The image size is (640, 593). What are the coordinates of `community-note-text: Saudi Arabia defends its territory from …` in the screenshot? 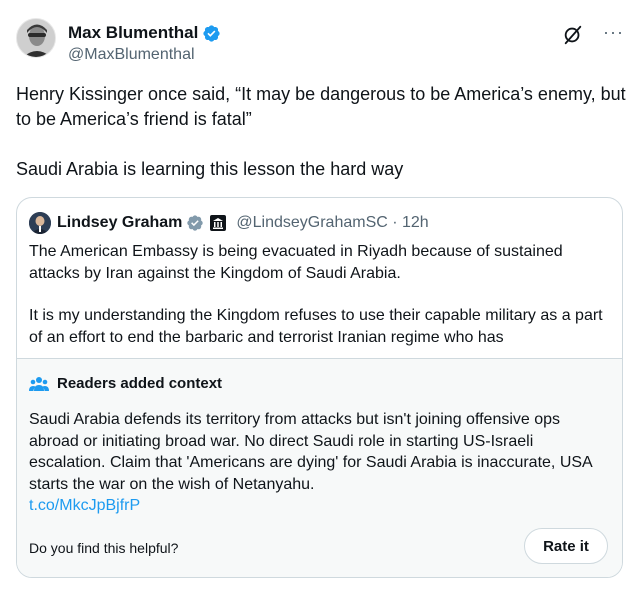 It's located at (310, 452).